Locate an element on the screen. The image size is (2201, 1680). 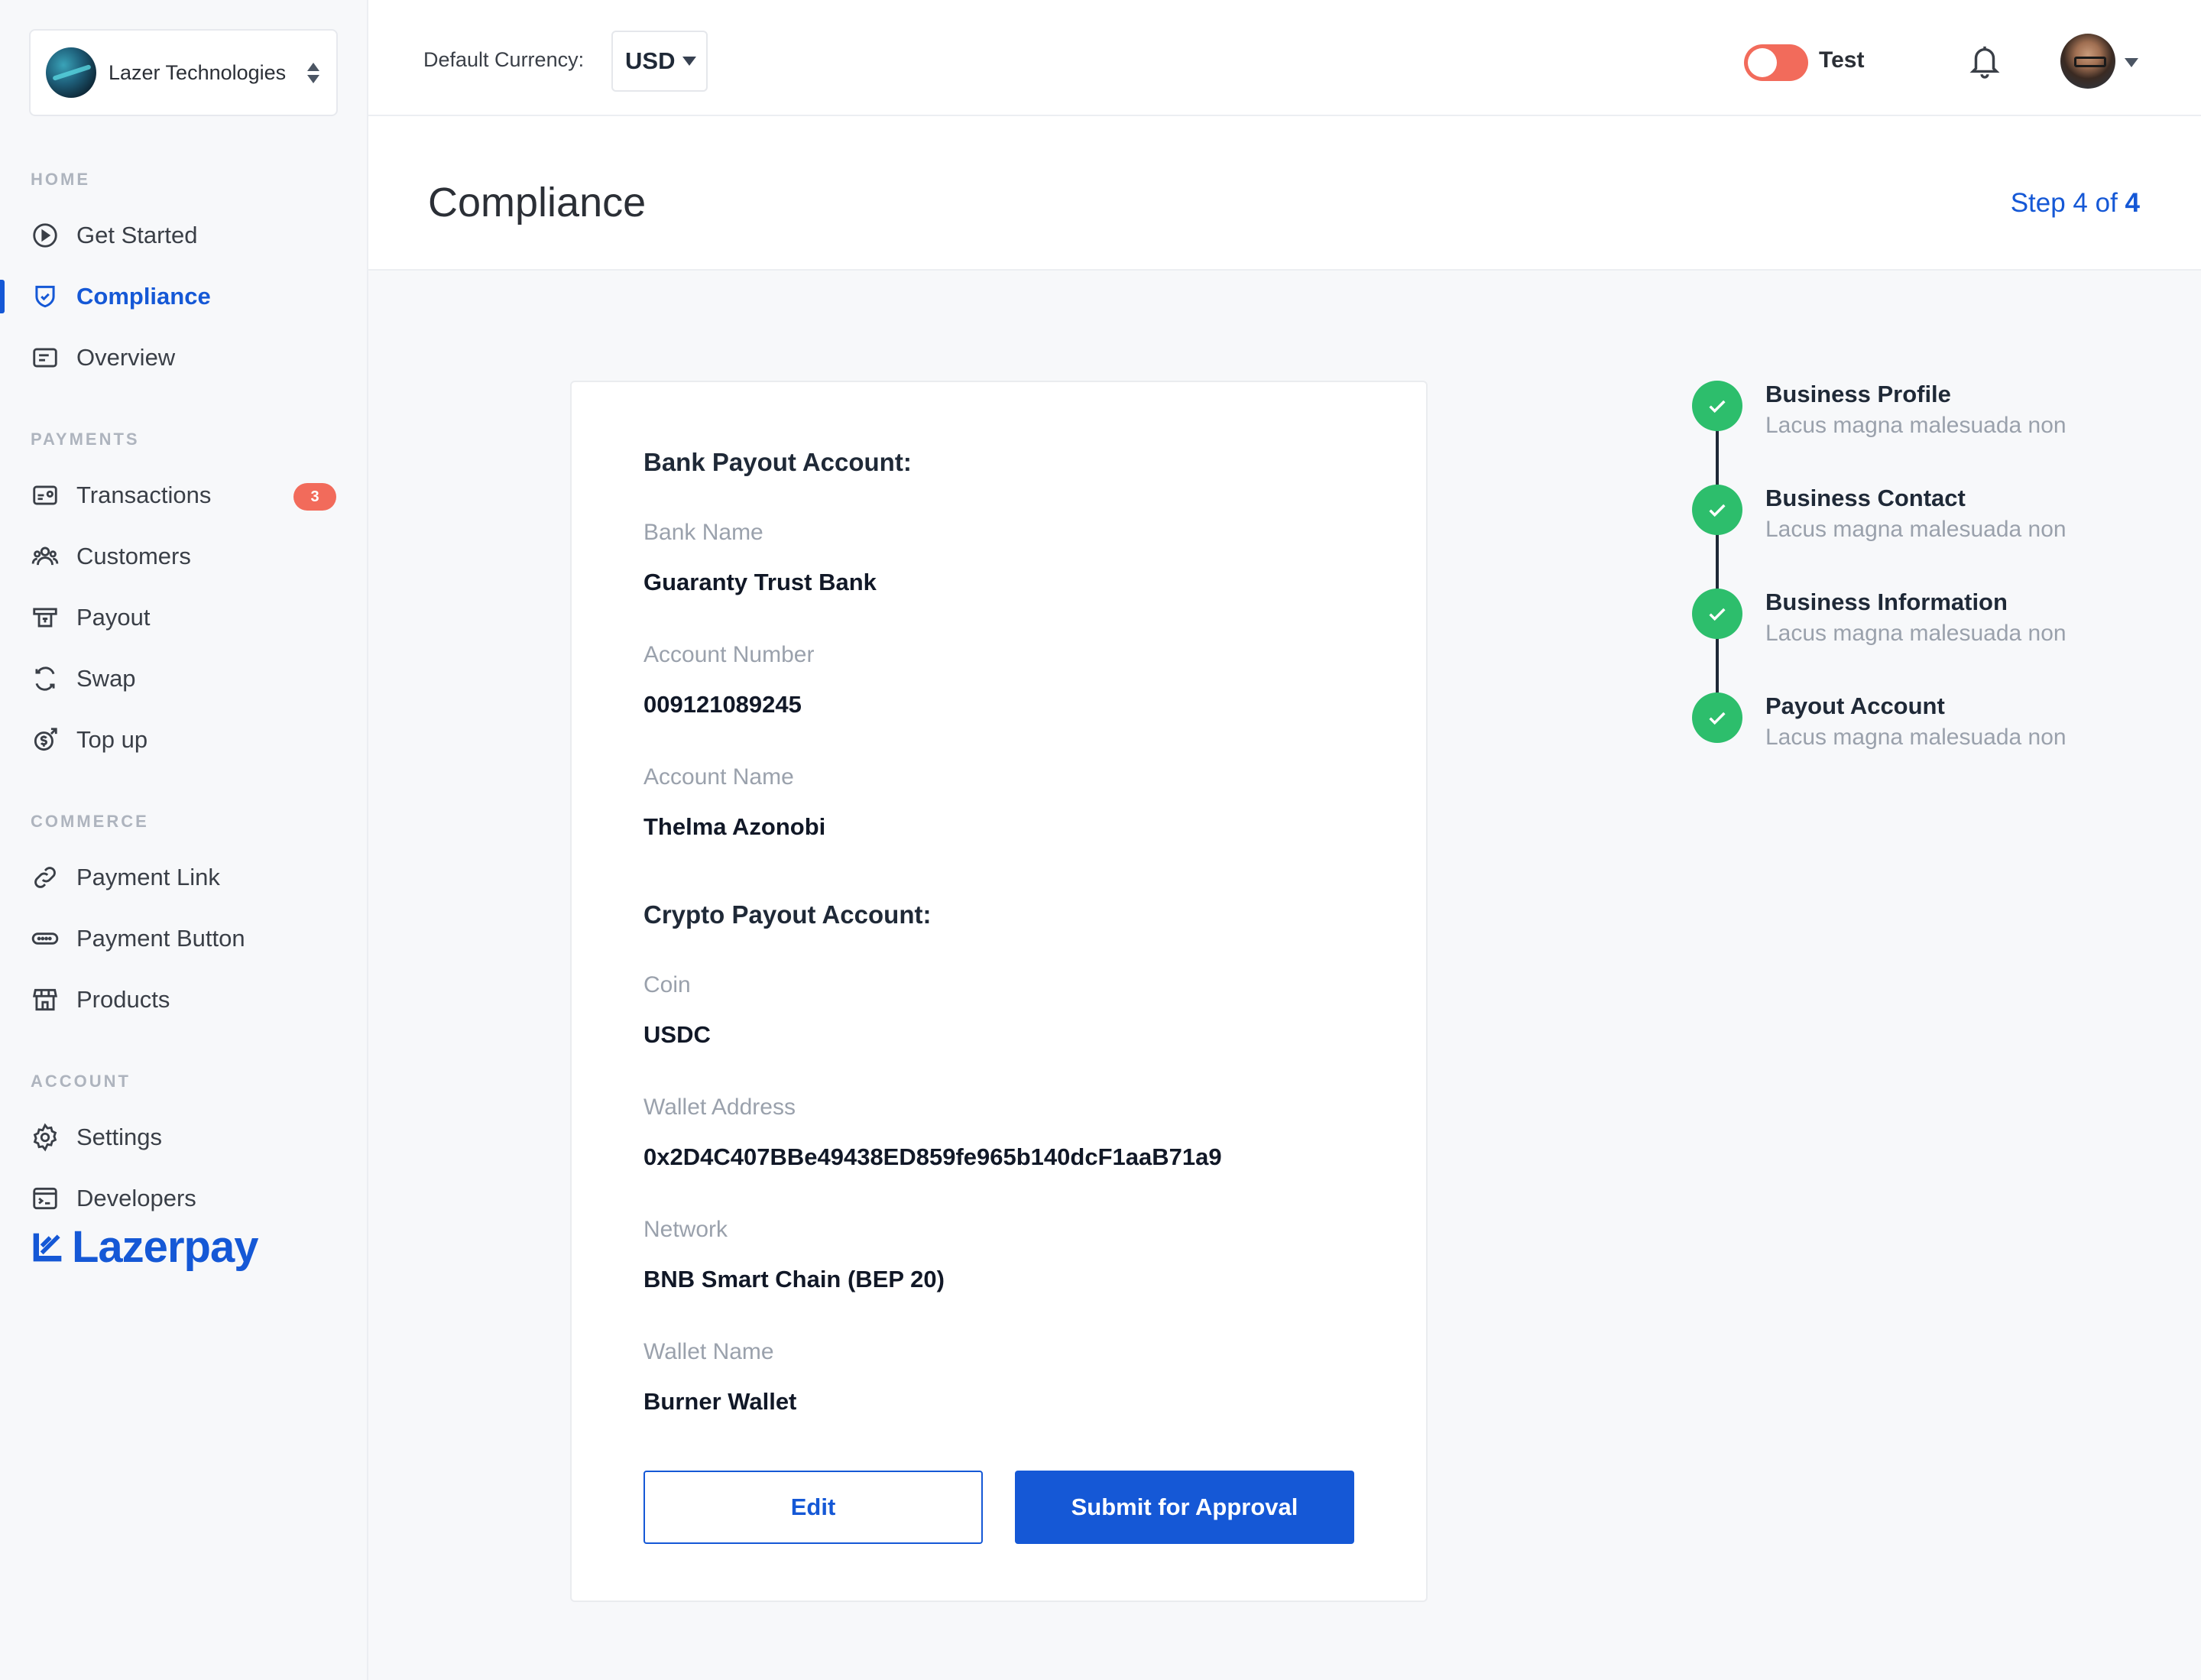
coin-value: USDC is located at coordinates (677, 1034).